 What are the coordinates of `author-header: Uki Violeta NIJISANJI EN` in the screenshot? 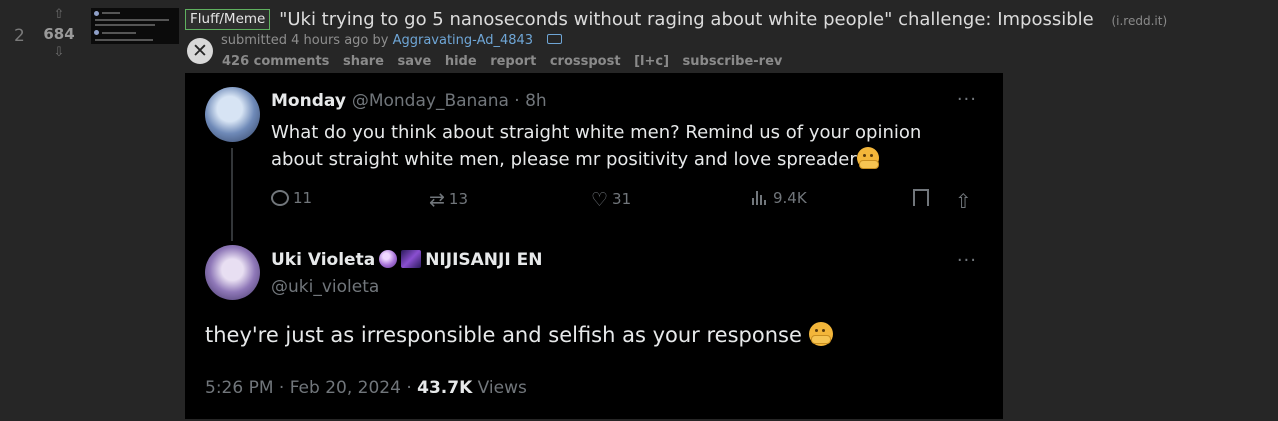 It's located at (406, 260).